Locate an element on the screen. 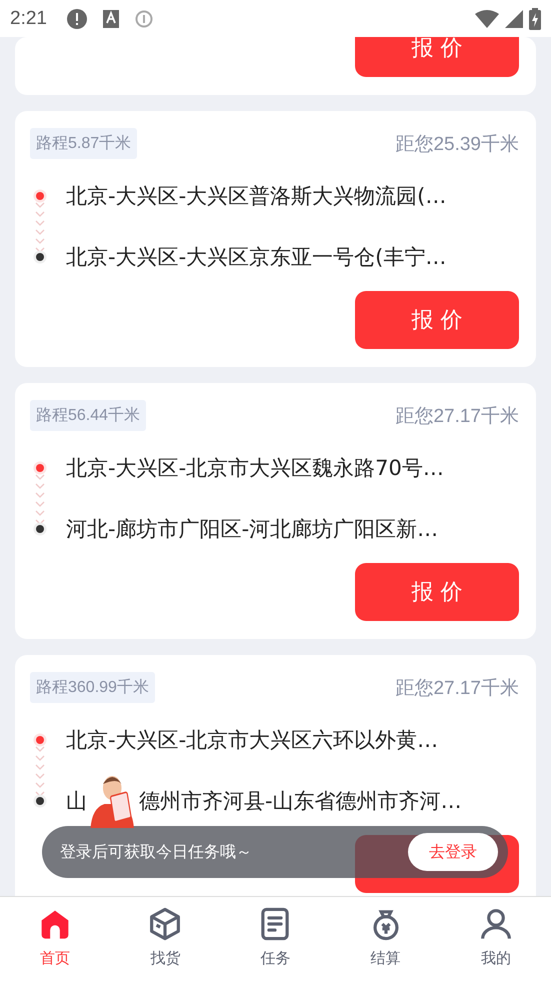  status-time: 2:21 is located at coordinates (28, 19).